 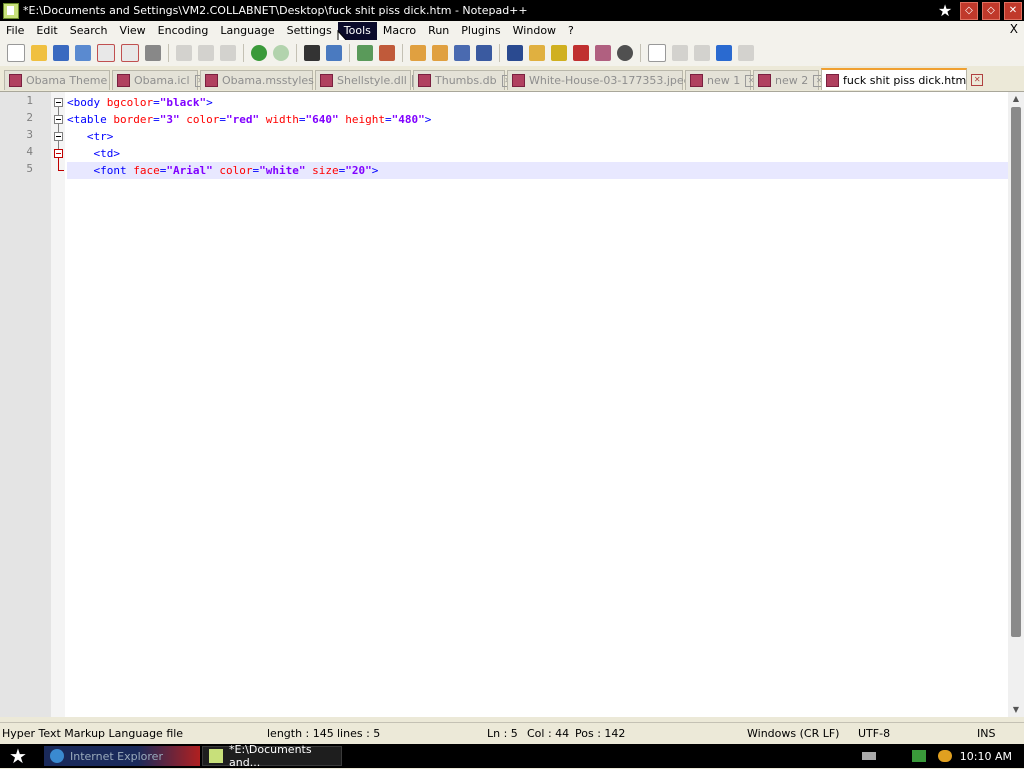 What do you see at coordinates (184, 53) in the screenshot?
I see `cut-icon` at bounding box center [184, 53].